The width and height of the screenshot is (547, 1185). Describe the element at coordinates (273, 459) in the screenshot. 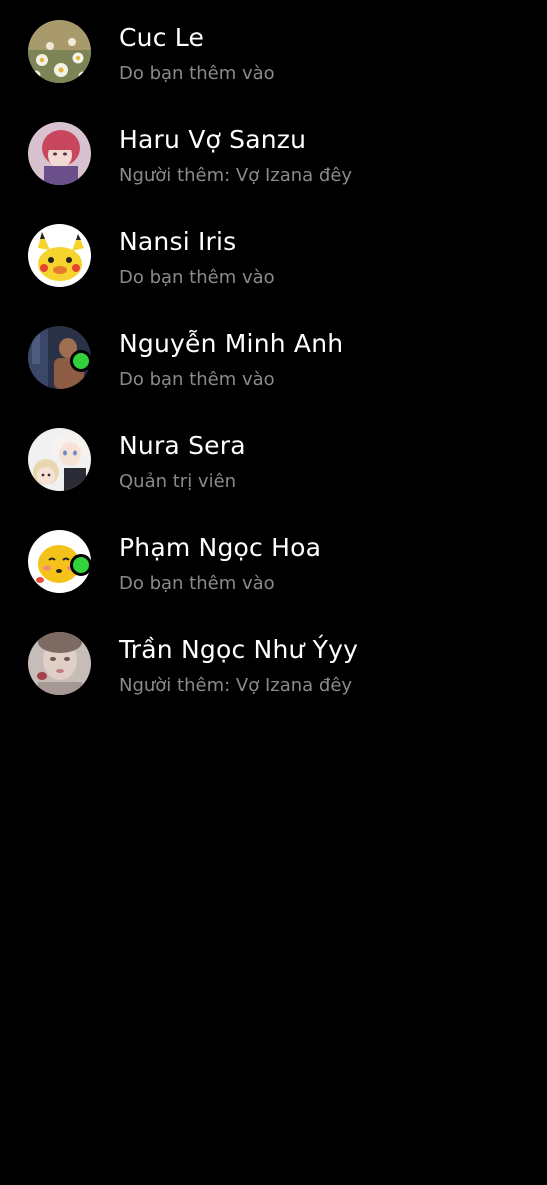

I see `member-row-nura-sera: Nura Sera Quản trị viên` at that location.